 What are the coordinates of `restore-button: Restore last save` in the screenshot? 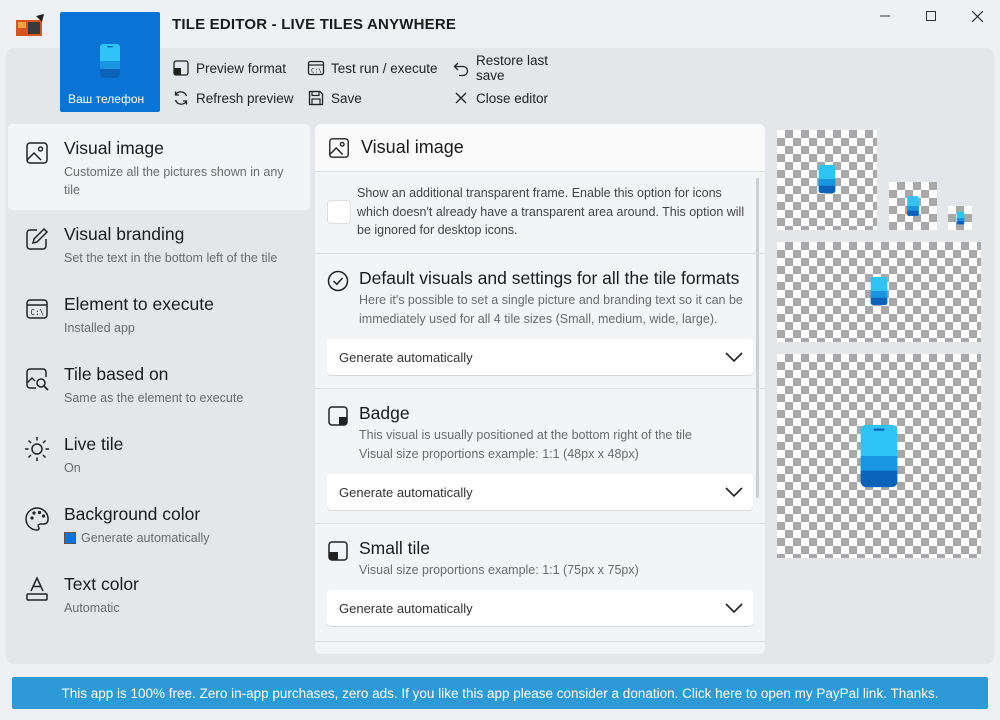 It's located at (513, 68).